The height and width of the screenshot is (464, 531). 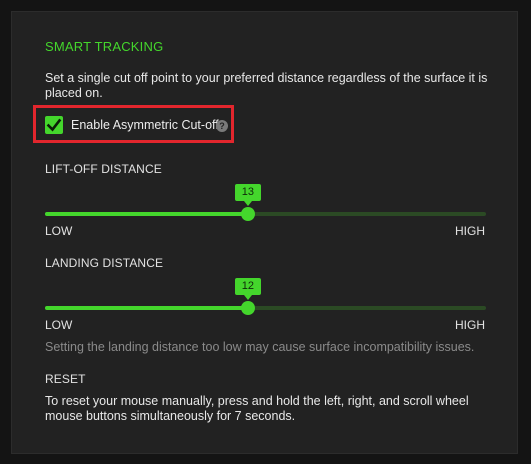 What do you see at coordinates (59, 231) in the screenshot?
I see `lift-off-low-label: LOW` at bounding box center [59, 231].